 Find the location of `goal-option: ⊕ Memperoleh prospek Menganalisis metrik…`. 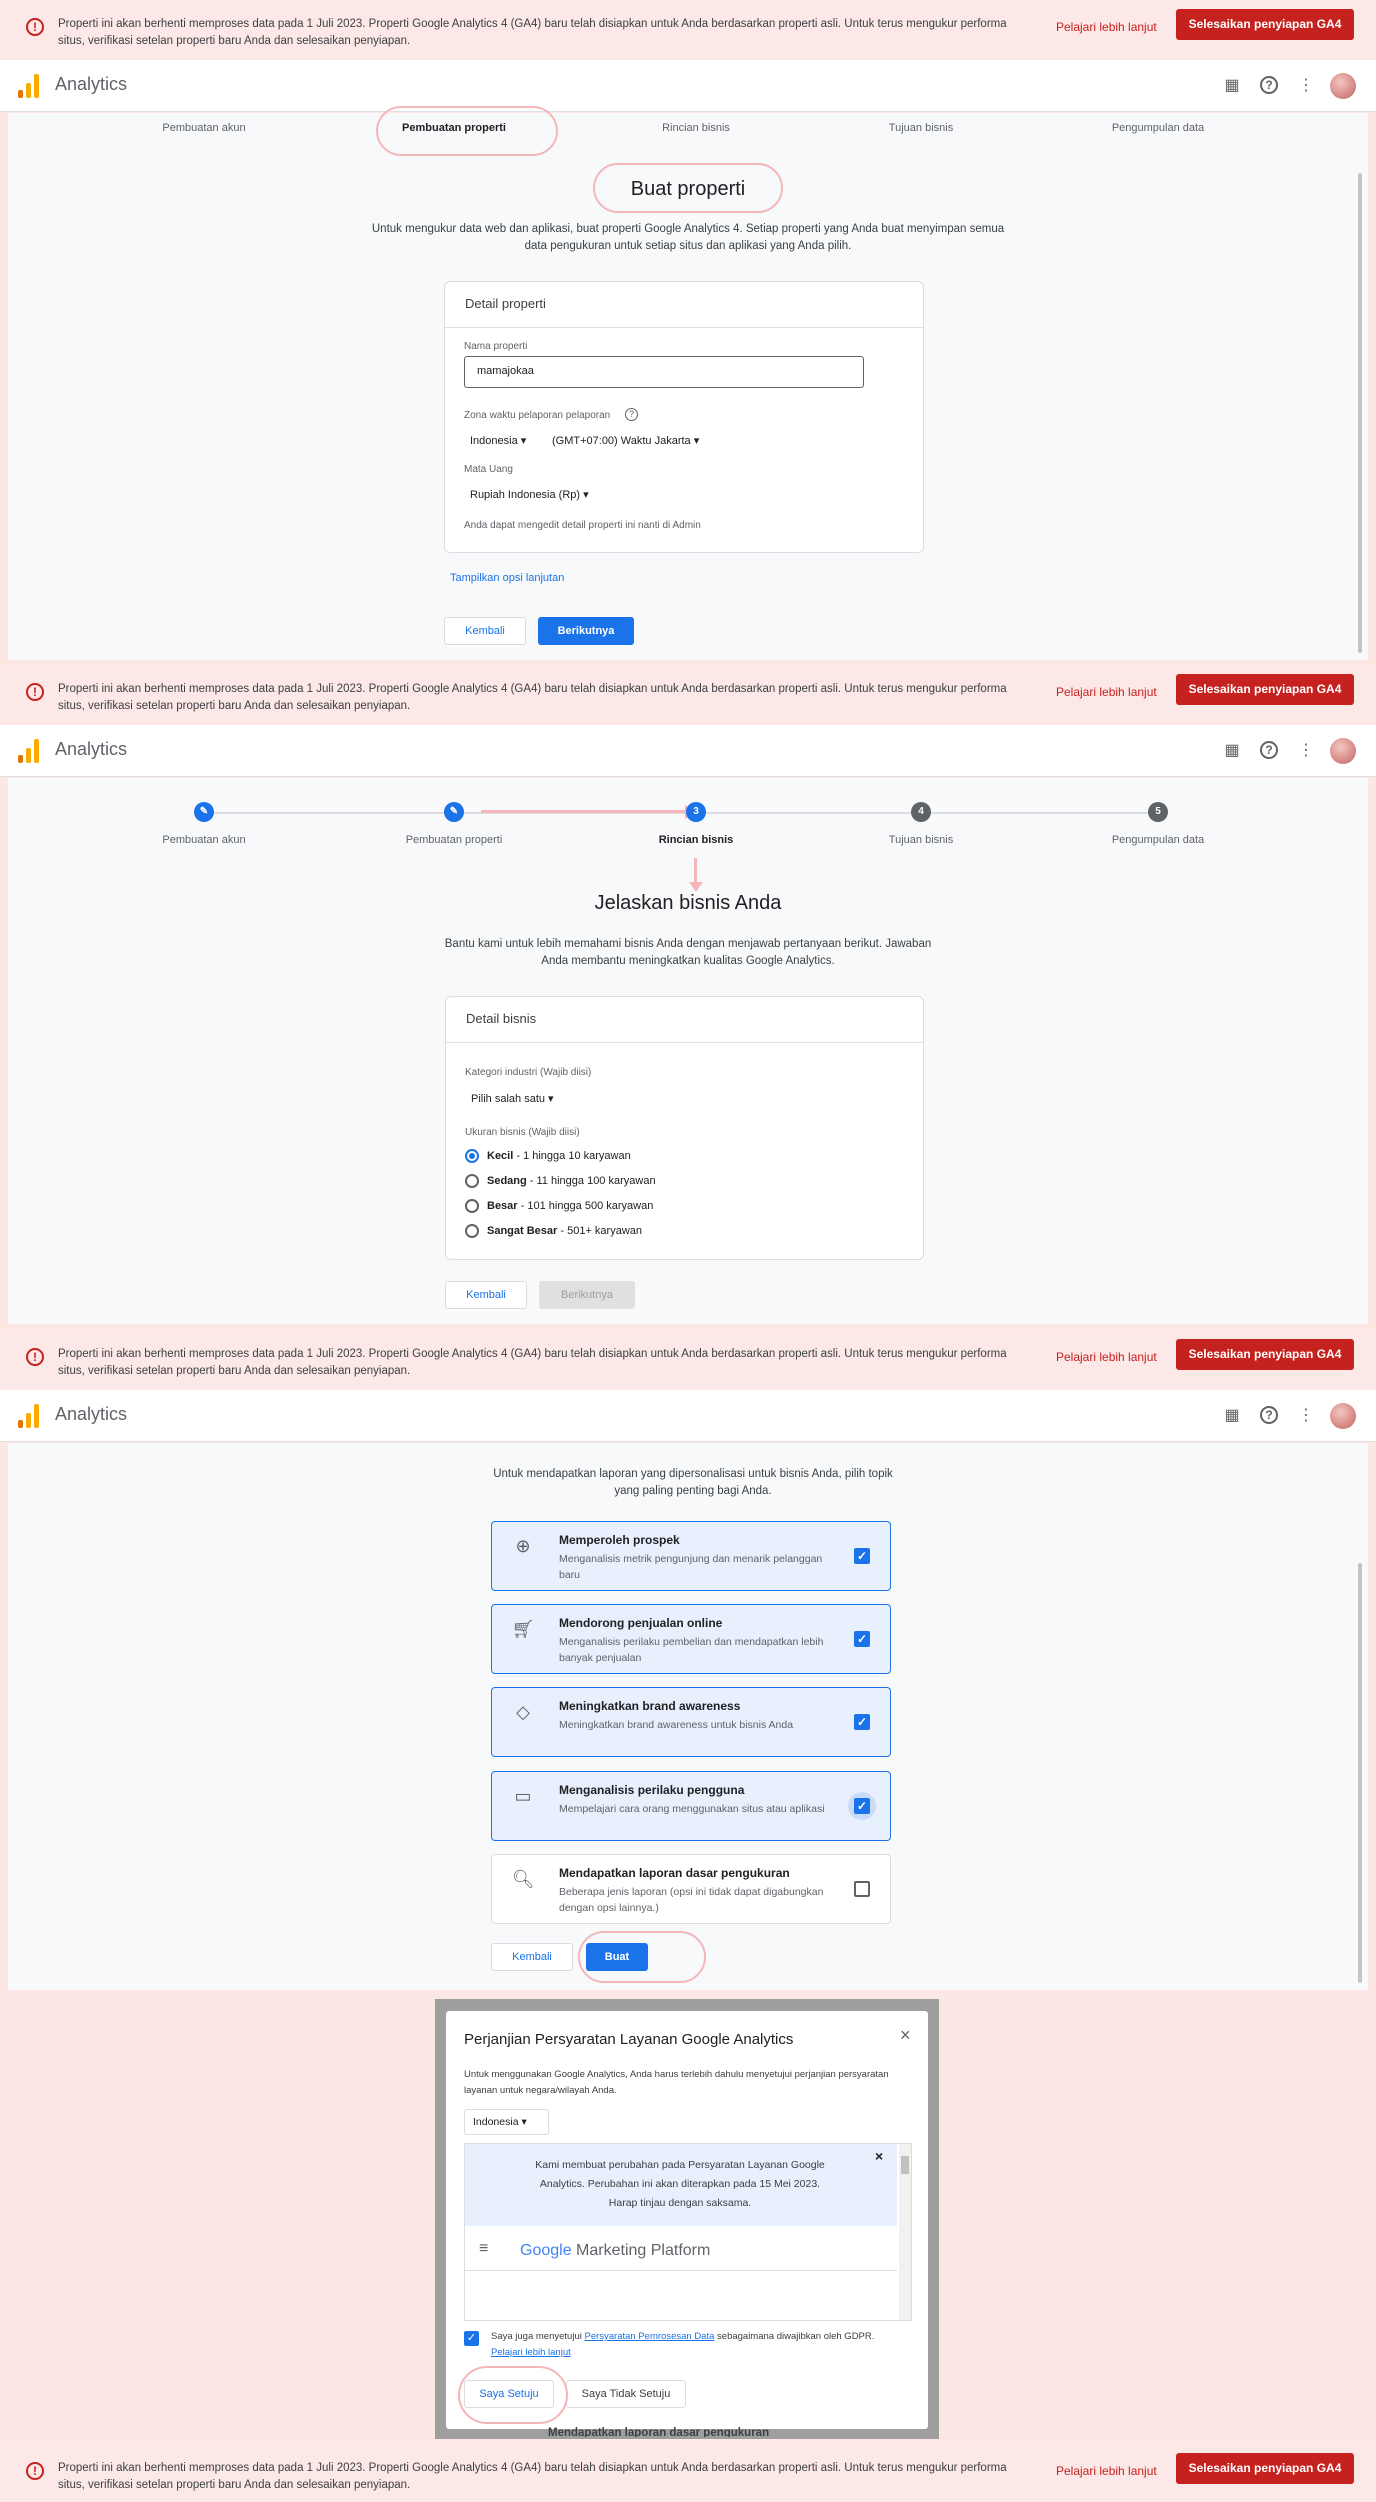

goal-option: ⊕ Memperoleh prospek Menganalisis metrik… is located at coordinates (691, 1556).